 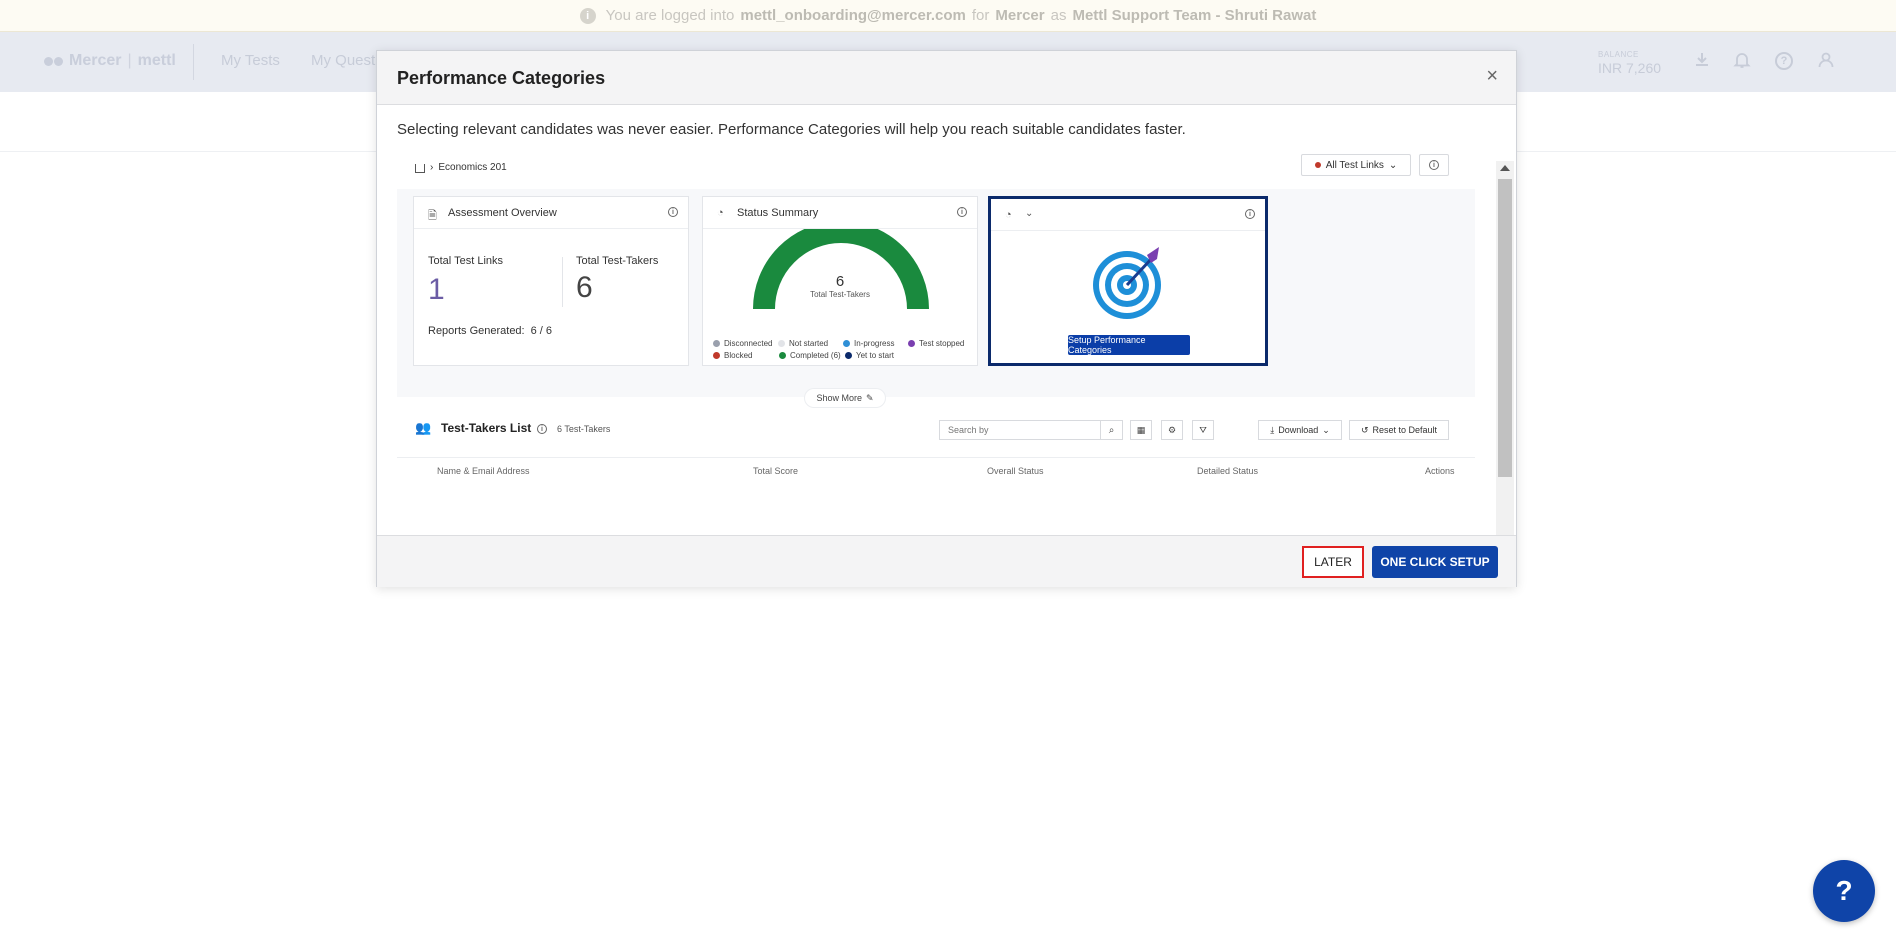 I want to click on download-dropdown: ⤓ Download ⌄, so click(x=1300, y=430).